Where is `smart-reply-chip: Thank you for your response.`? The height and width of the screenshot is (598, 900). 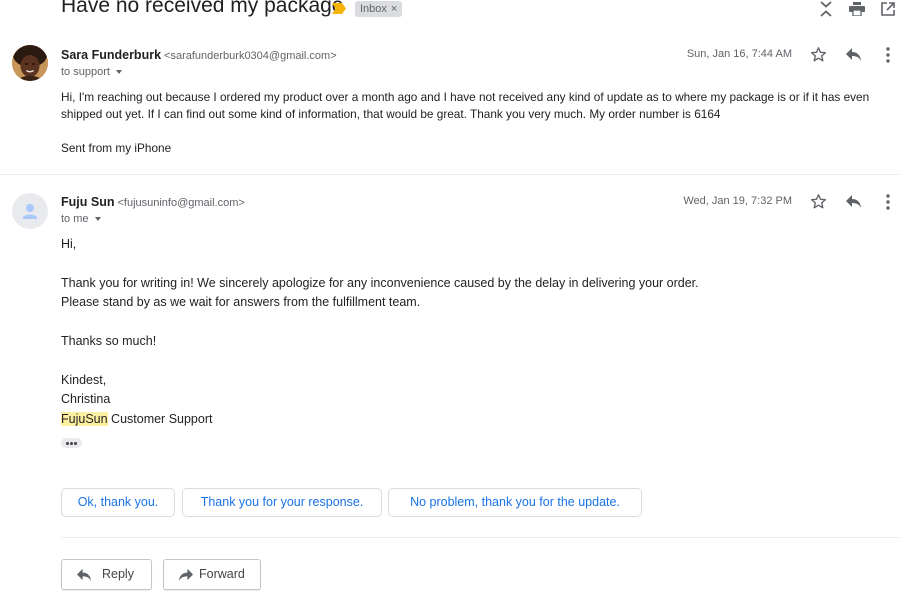 smart-reply-chip: Thank you for your response. is located at coordinates (282, 502).